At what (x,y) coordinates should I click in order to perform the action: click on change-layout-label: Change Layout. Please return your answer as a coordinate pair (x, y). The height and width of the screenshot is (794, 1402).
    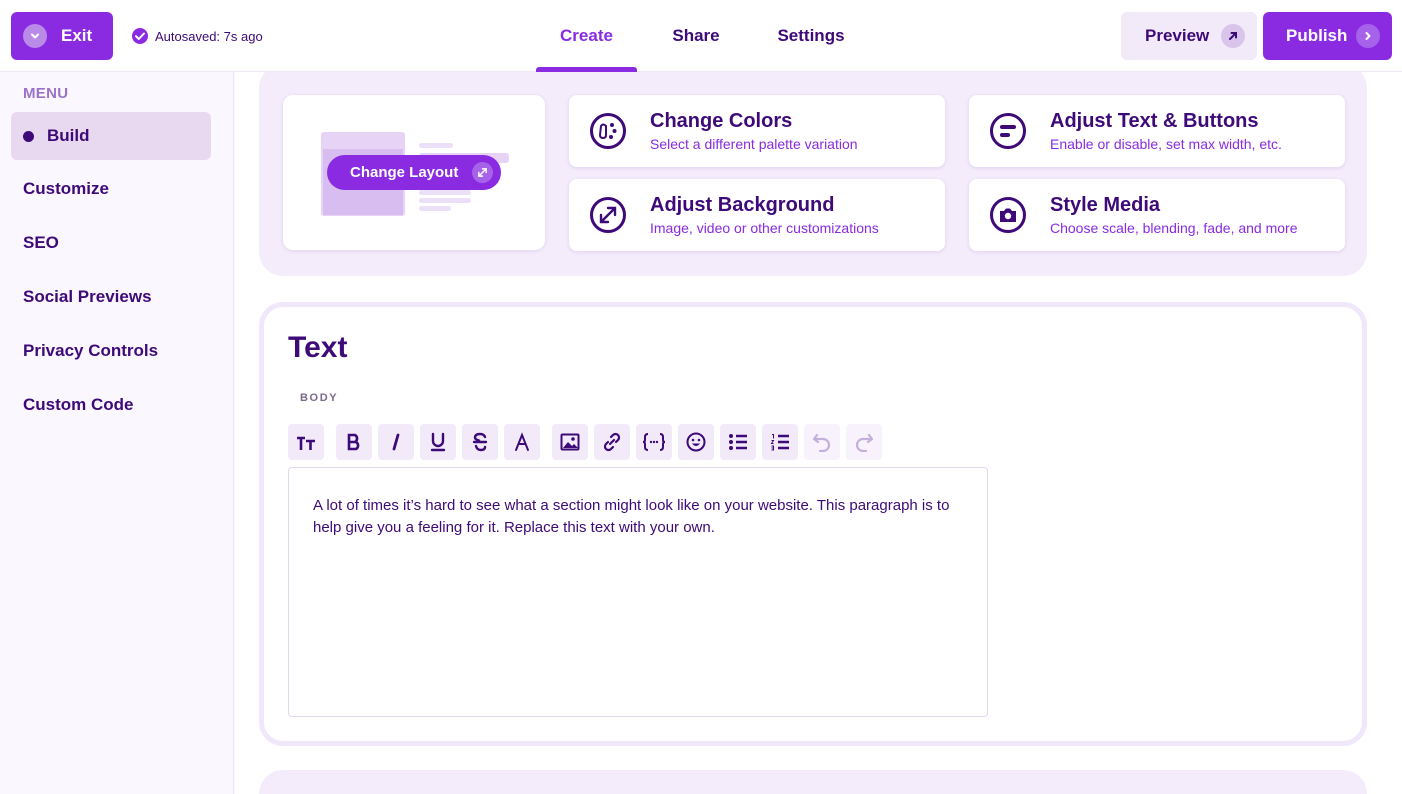
    Looking at the image, I should click on (404, 172).